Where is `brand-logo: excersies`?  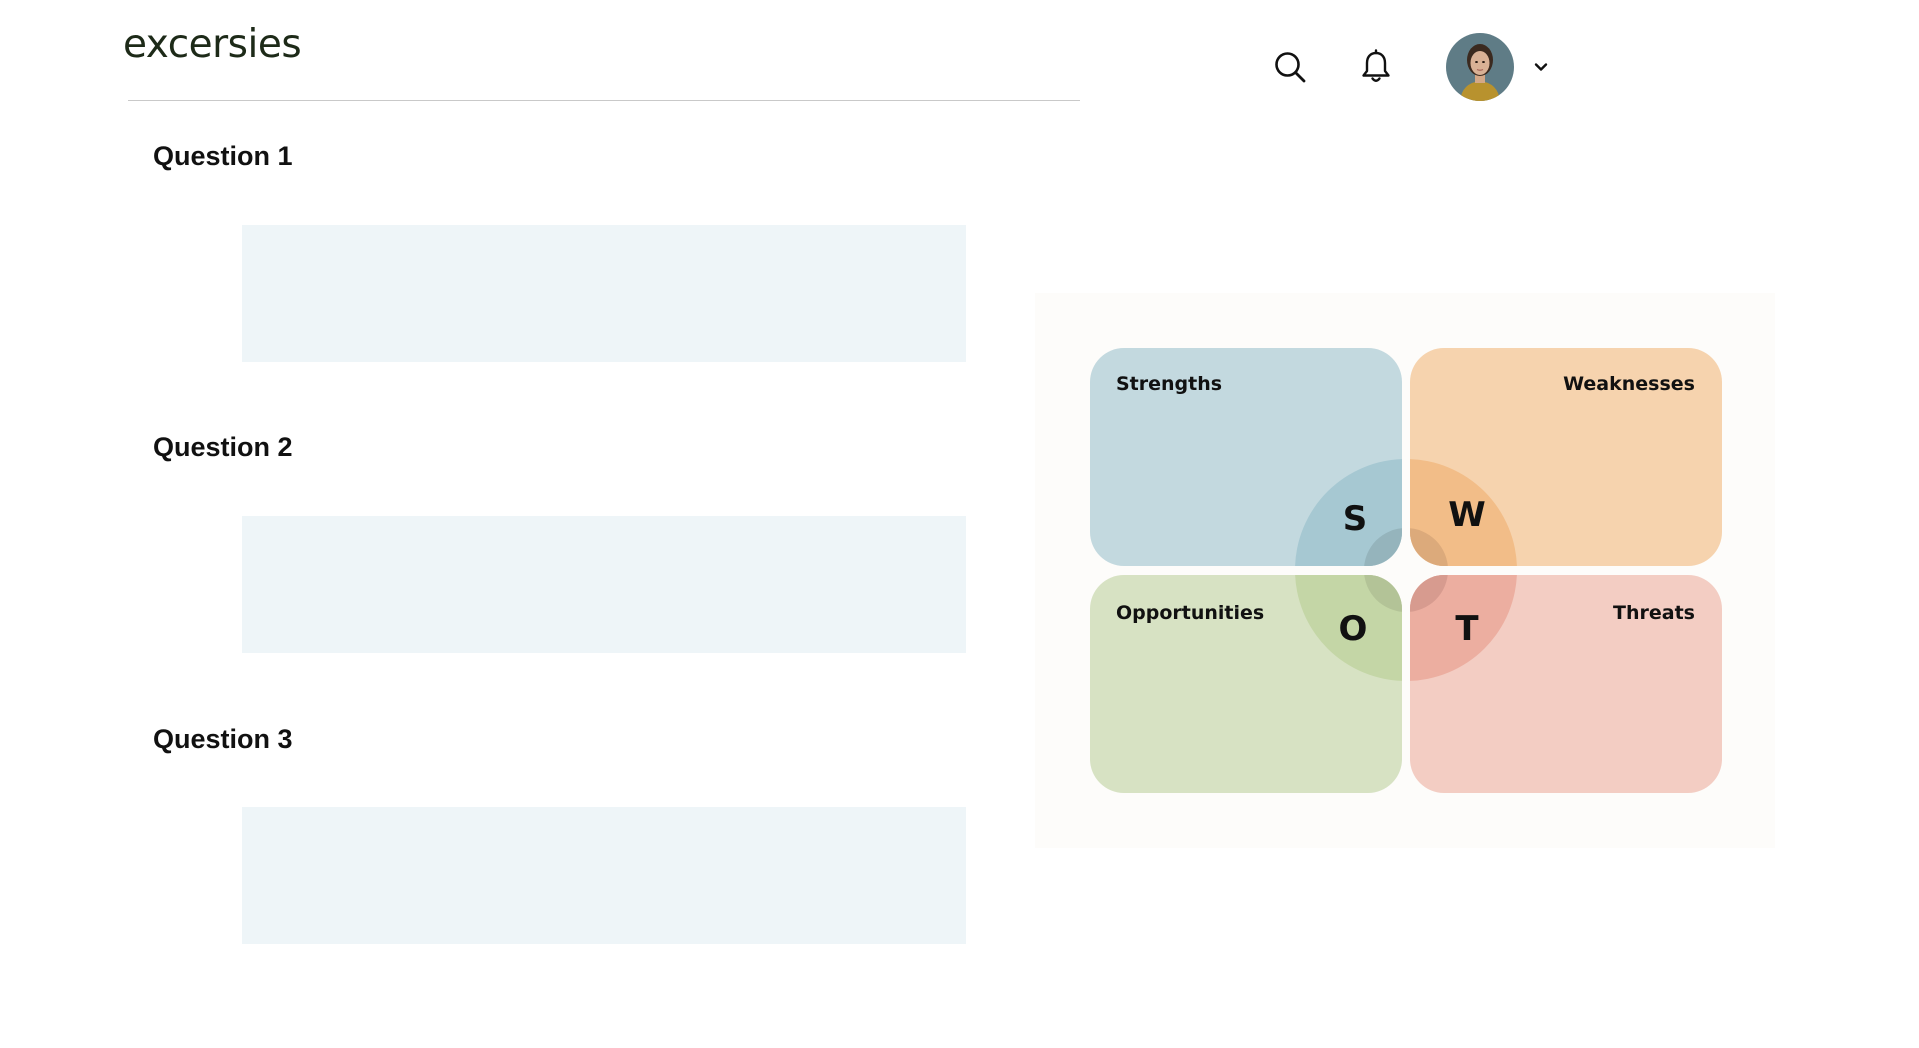 brand-logo: excersies is located at coordinates (212, 44).